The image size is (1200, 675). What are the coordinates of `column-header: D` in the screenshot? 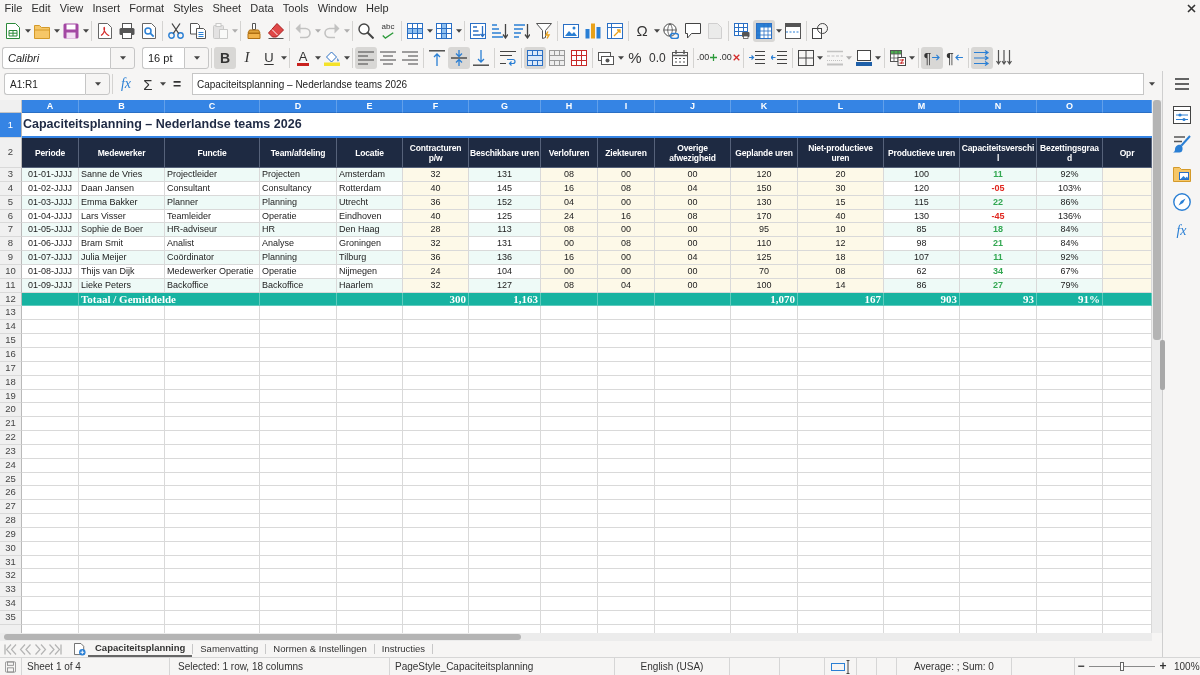 It's located at (298, 106).